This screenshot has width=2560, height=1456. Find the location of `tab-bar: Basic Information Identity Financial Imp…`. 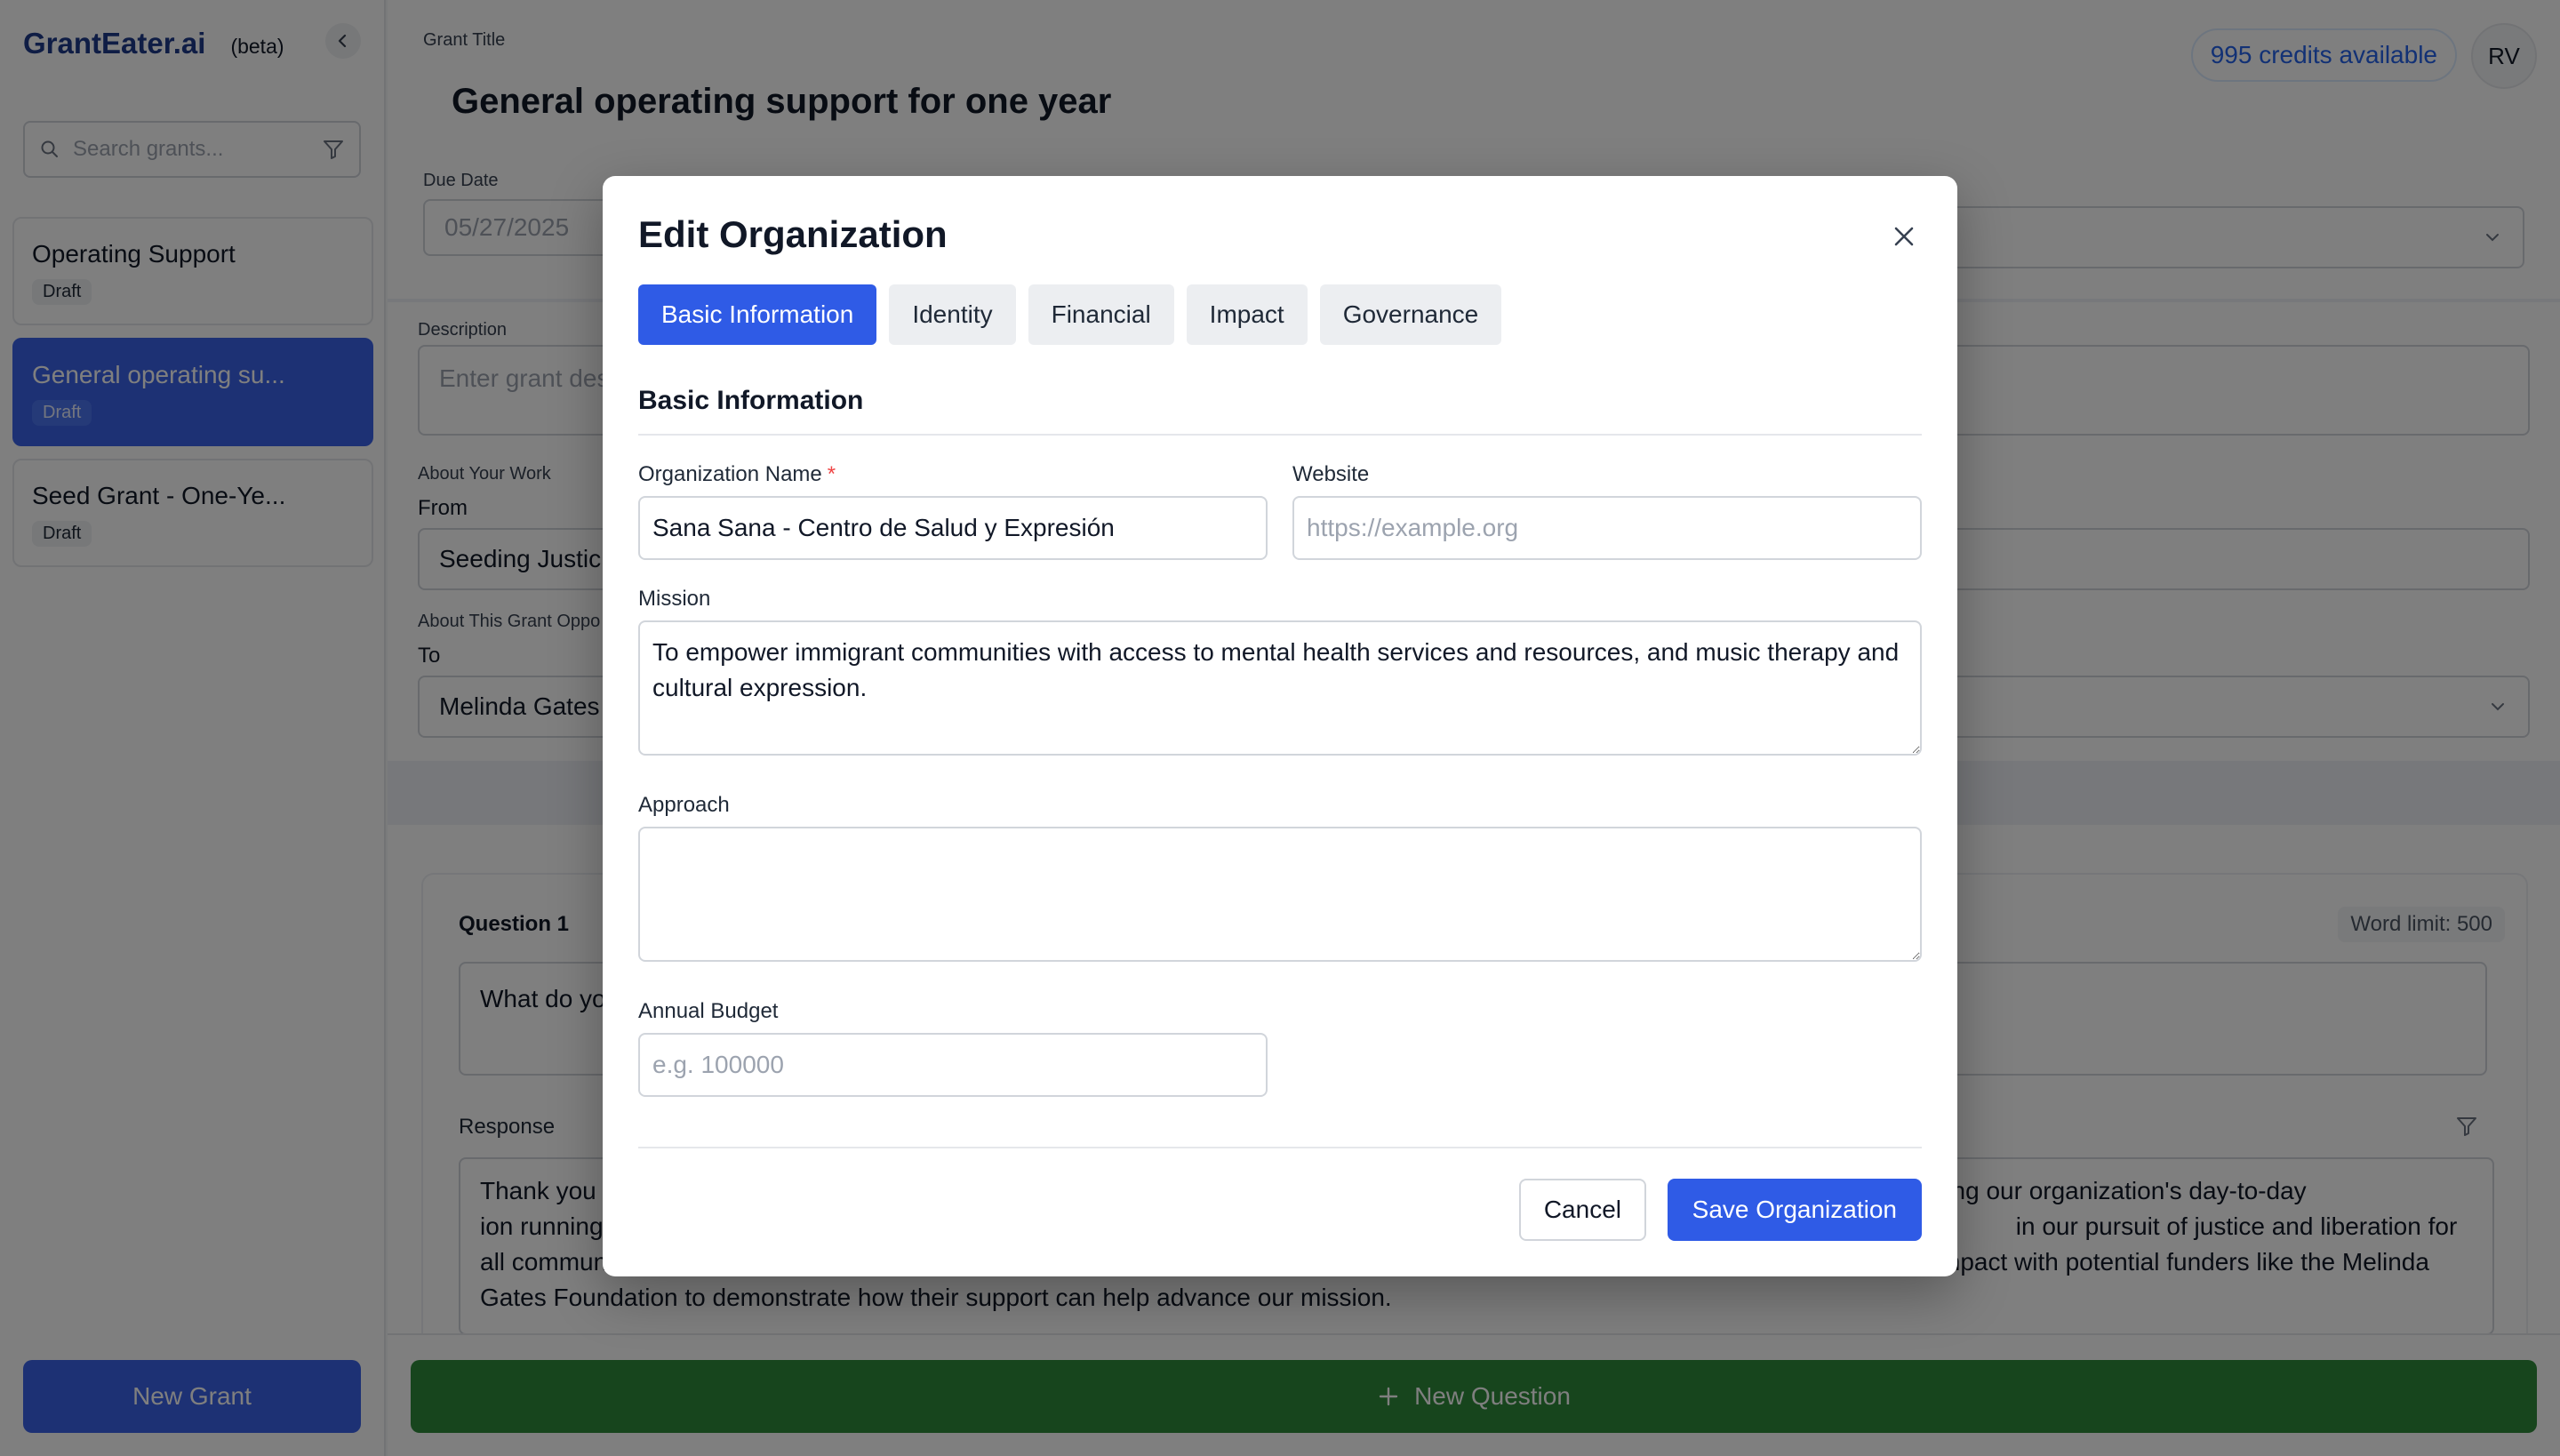

tab-bar: Basic Information Identity Financial Imp… is located at coordinates (1076, 314).